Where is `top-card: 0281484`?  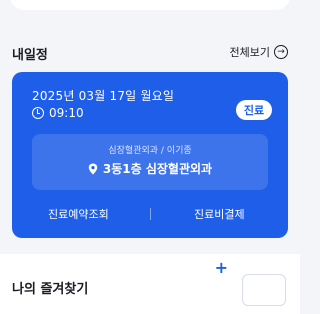
top-card: 0281484 is located at coordinates (150, 5).